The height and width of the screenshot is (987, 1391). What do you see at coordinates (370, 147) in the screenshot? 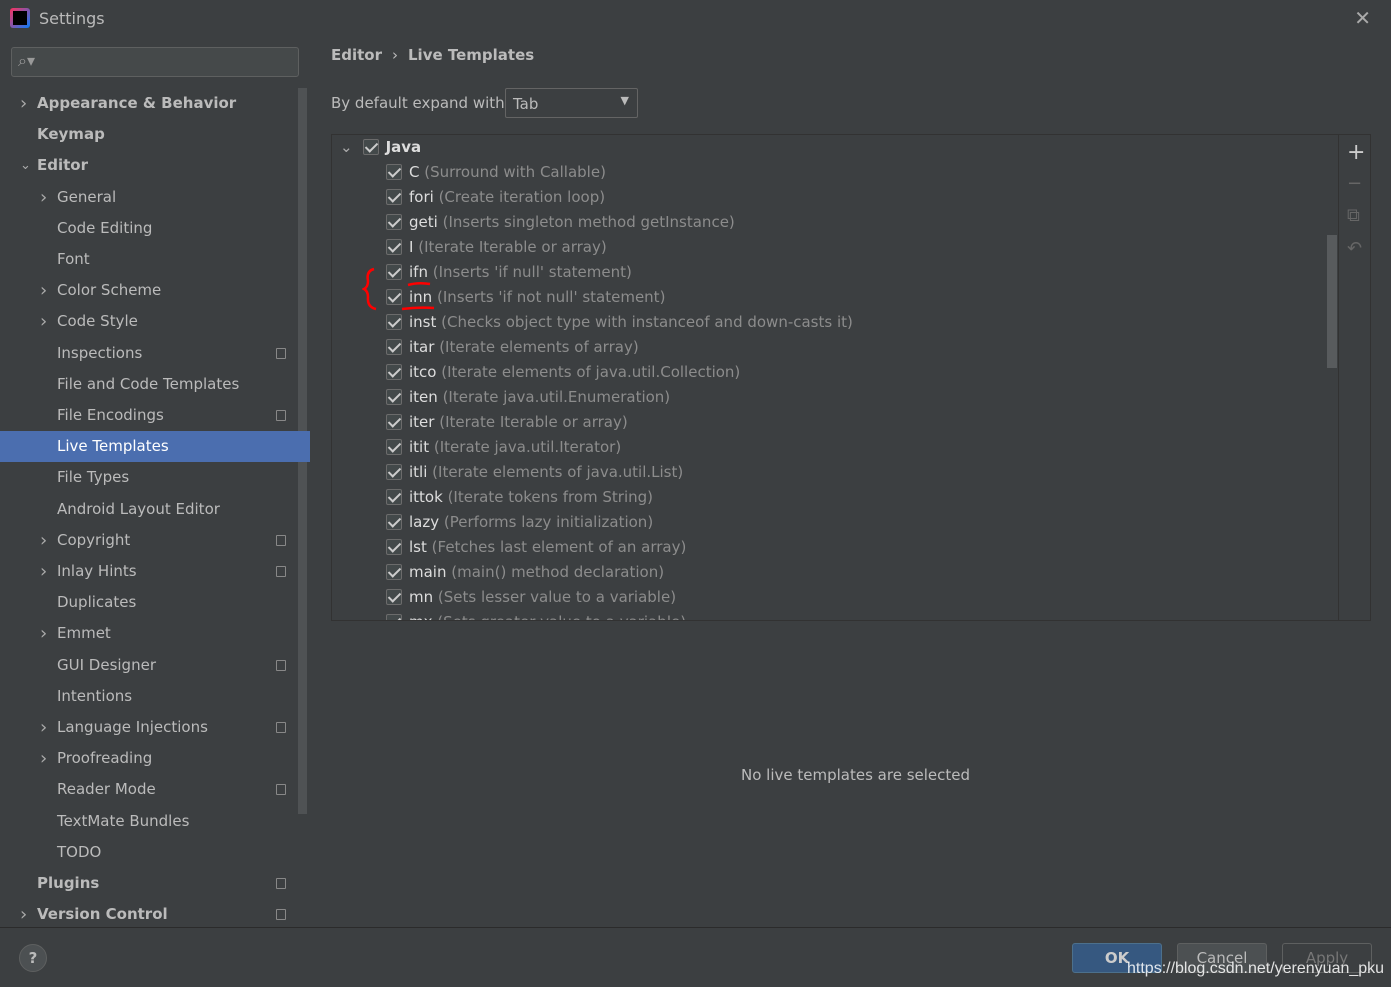
I see `group-checkbox` at bounding box center [370, 147].